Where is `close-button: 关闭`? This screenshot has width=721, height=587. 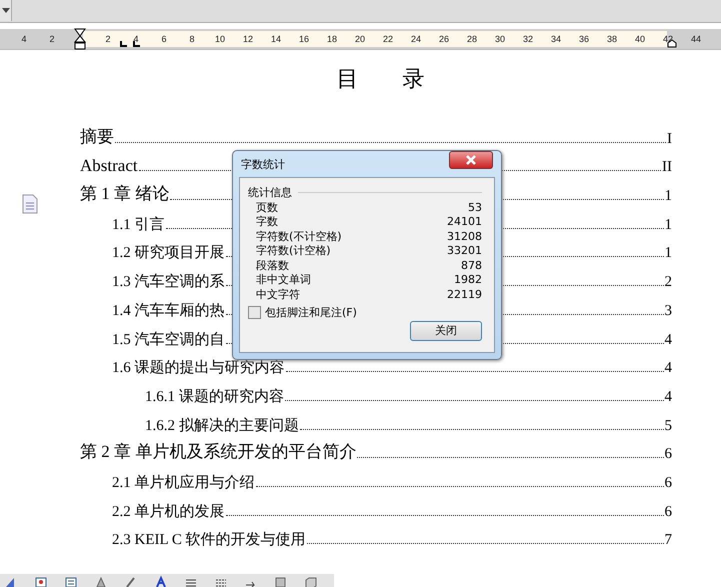 close-button: 关闭 is located at coordinates (446, 330).